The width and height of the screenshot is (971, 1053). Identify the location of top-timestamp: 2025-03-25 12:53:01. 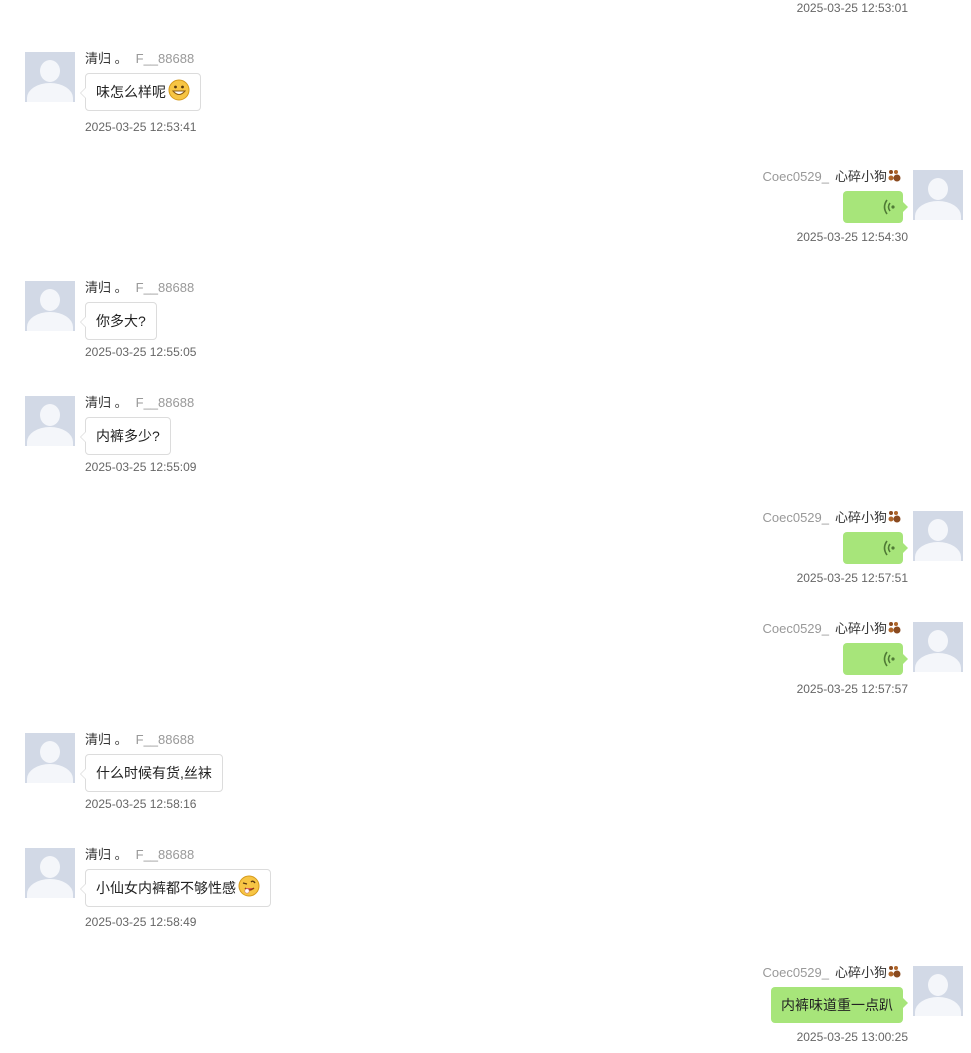
(852, 8).